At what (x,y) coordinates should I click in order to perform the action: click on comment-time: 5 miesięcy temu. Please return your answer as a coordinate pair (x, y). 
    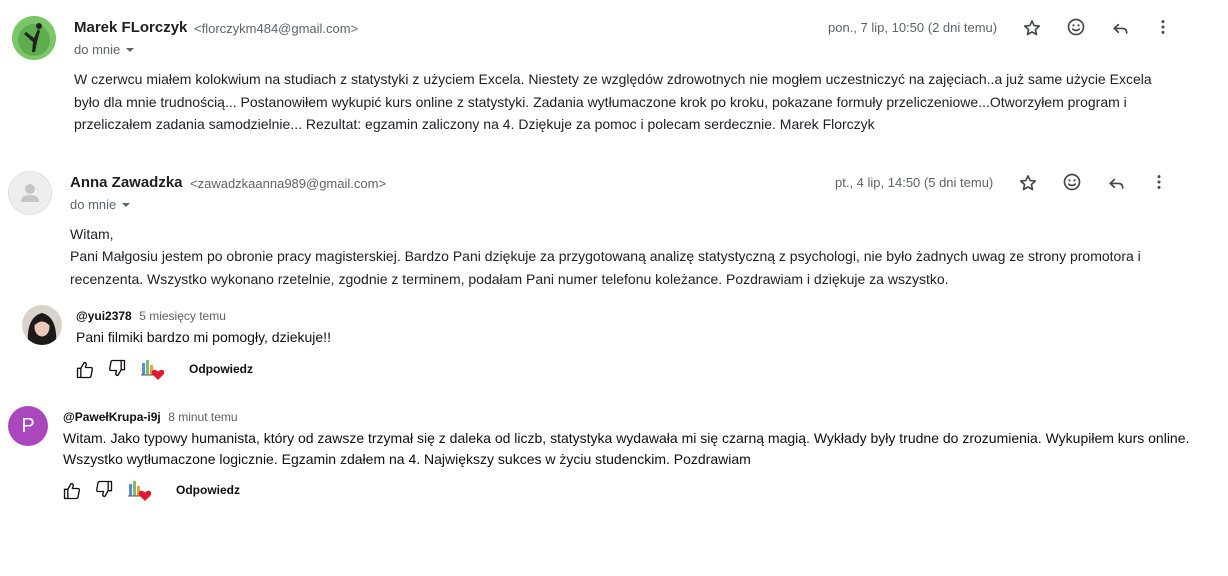
    Looking at the image, I should click on (182, 316).